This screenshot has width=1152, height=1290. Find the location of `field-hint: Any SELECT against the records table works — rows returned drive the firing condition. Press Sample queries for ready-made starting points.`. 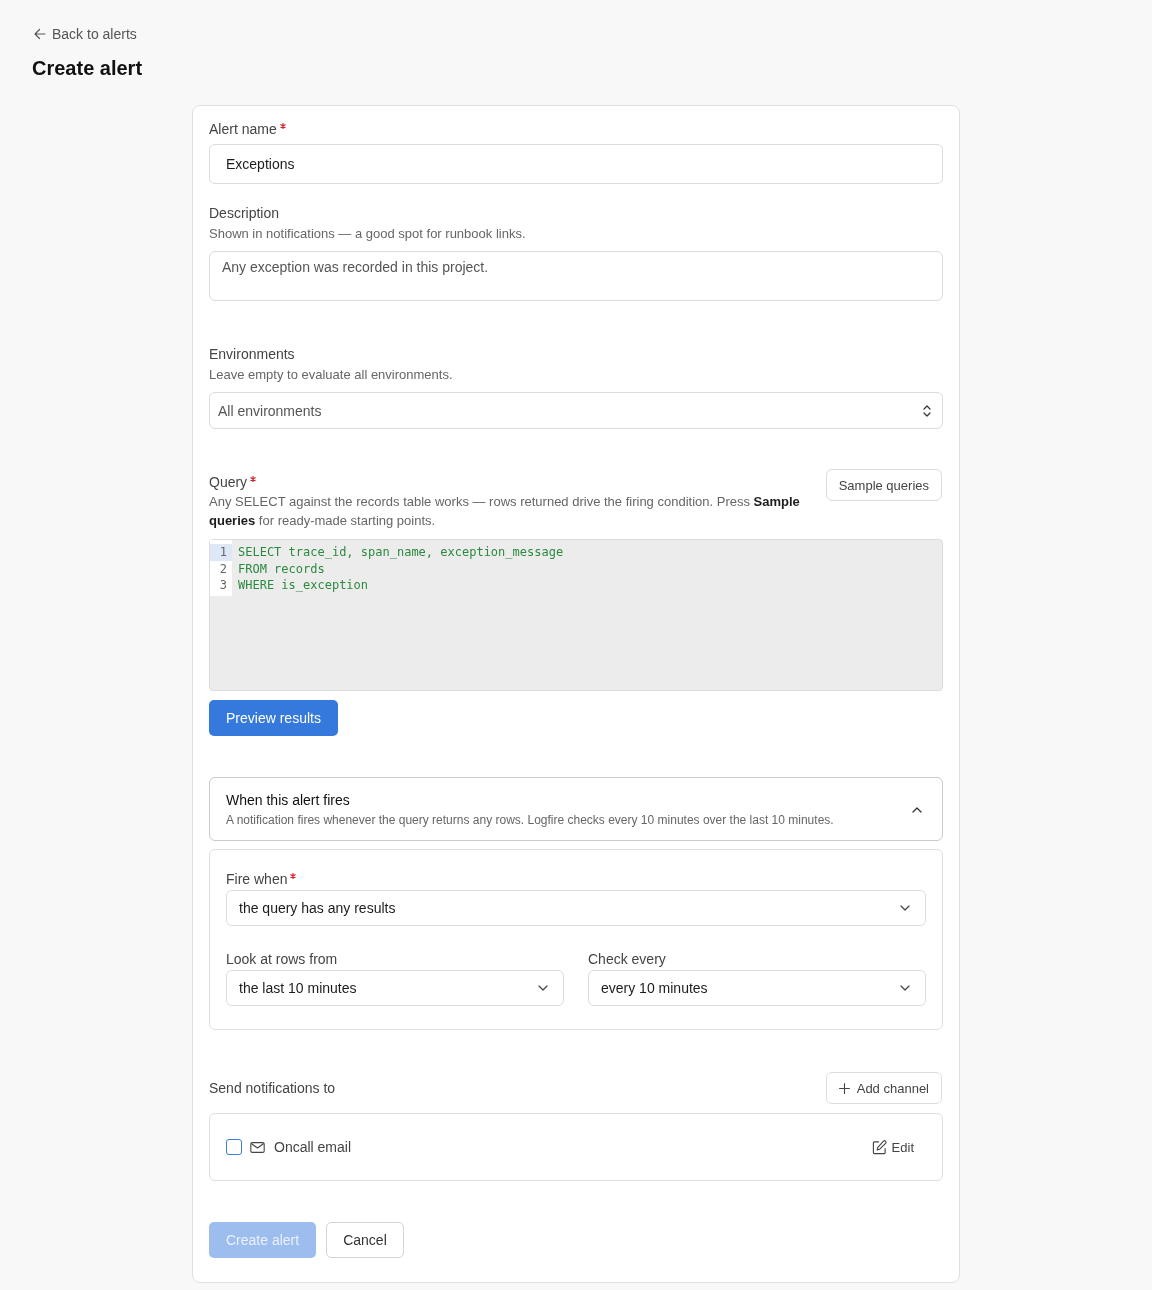

field-hint: Any SELECT against the records table works — rows returned drive the firing condition. Press Sample queries for ready-made starting points. is located at coordinates (505, 511).